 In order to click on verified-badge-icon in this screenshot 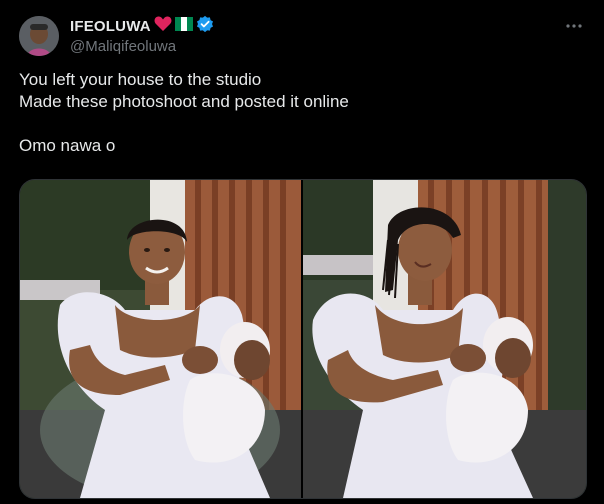, I will do `click(205, 26)`.